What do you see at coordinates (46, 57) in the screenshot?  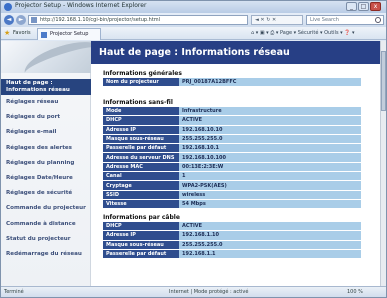 I see `logo` at bounding box center [46, 57].